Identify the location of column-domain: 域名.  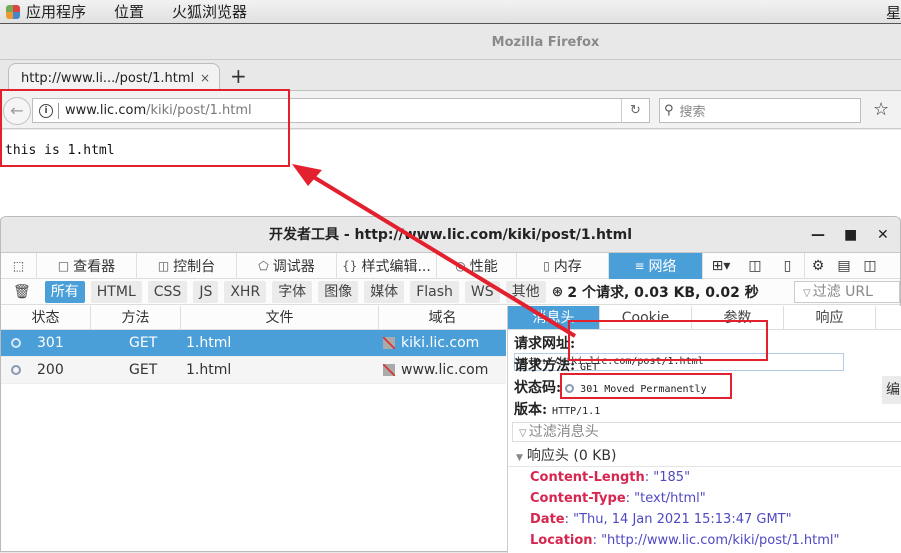
(442, 317).